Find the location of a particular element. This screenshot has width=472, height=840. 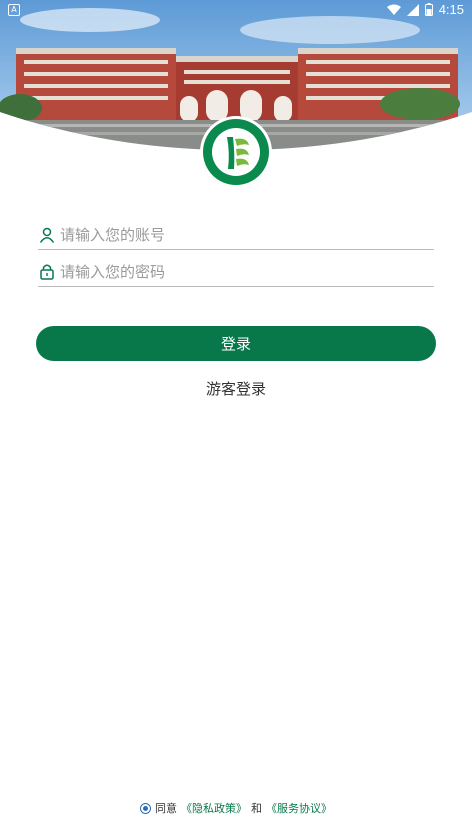

agree-radio is located at coordinates (145, 808).